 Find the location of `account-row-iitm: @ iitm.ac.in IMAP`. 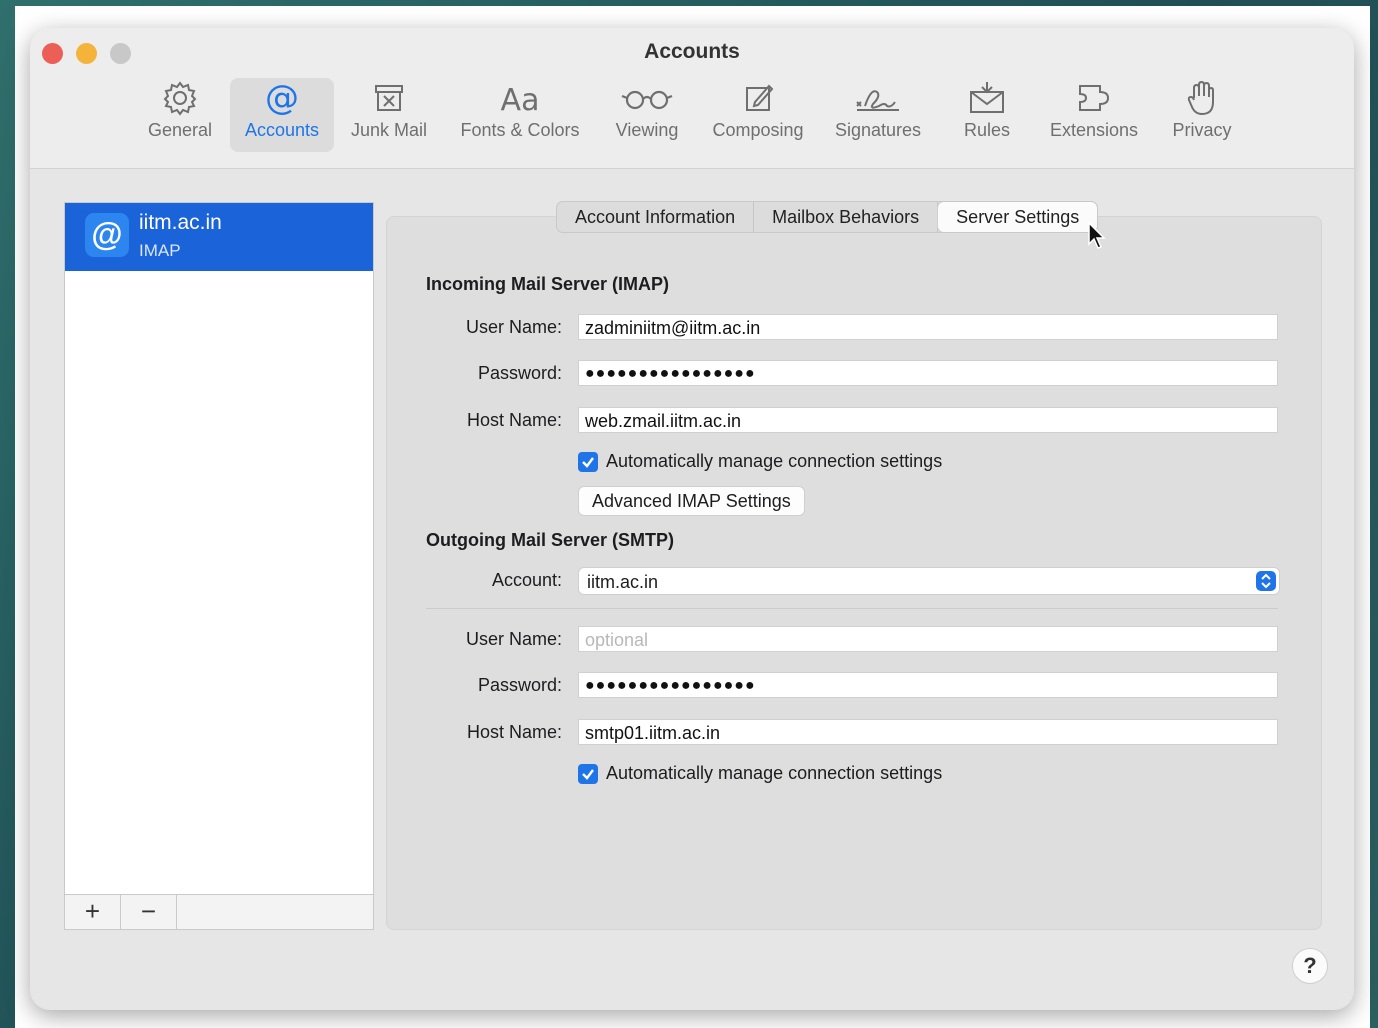

account-row-iitm: @ iitm.ac.in IMAP is located at coordinates (219, 237).